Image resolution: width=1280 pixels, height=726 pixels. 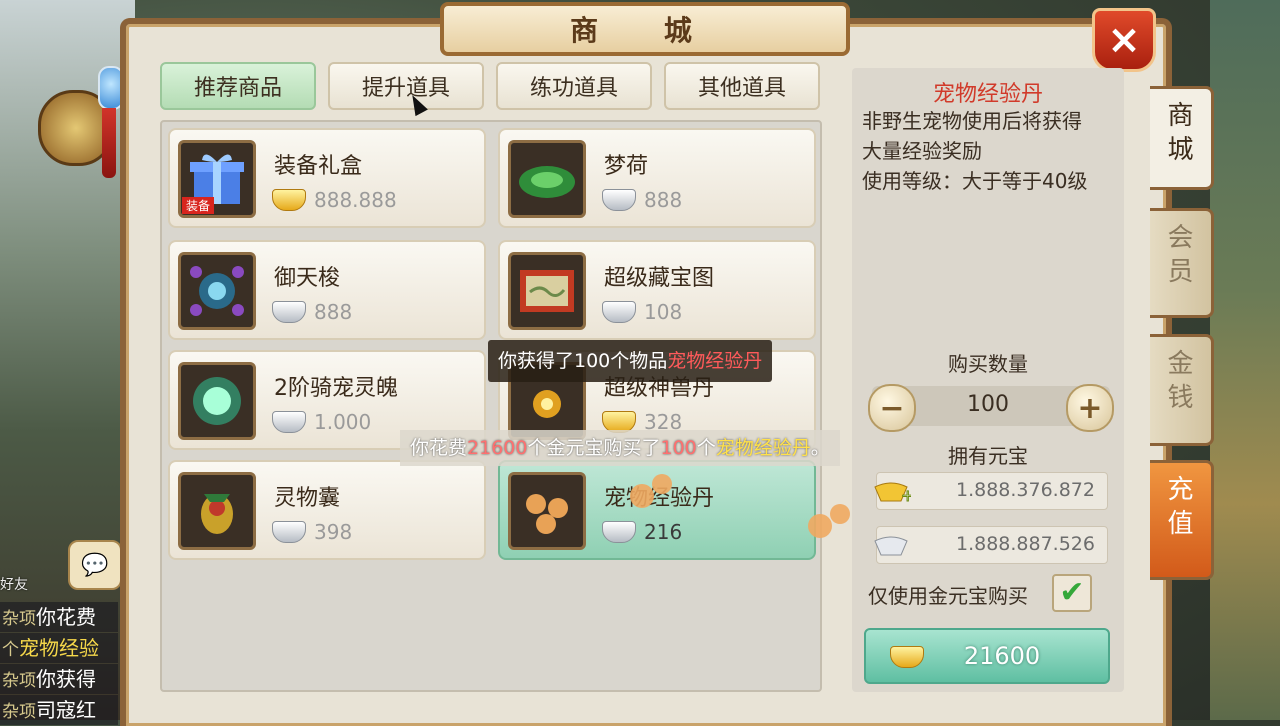 What do you see at coordinates (948, 596) in the screenshot?
I see `only-gold-label: 仅使用金元宝购买` at bounding box center [948, 596].